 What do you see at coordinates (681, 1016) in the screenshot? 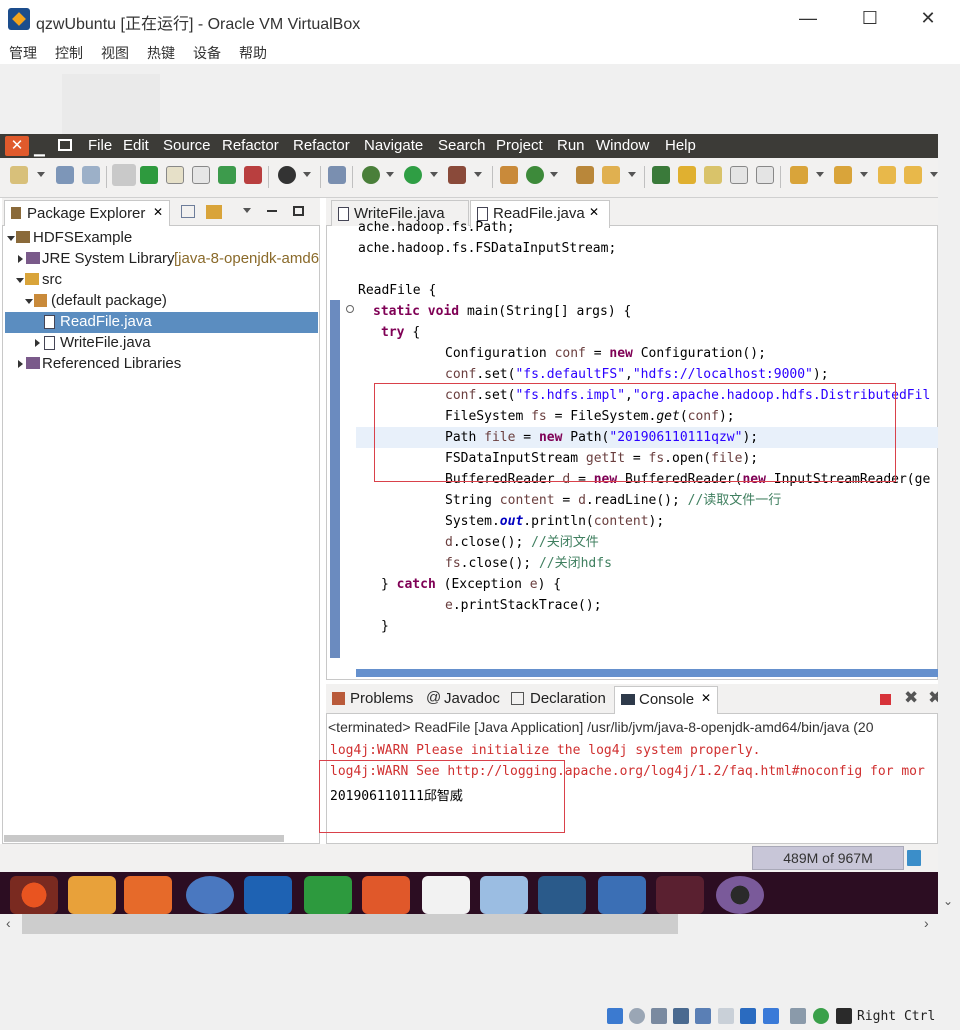
I see `network-icon` at bounding box center [681, 1016].